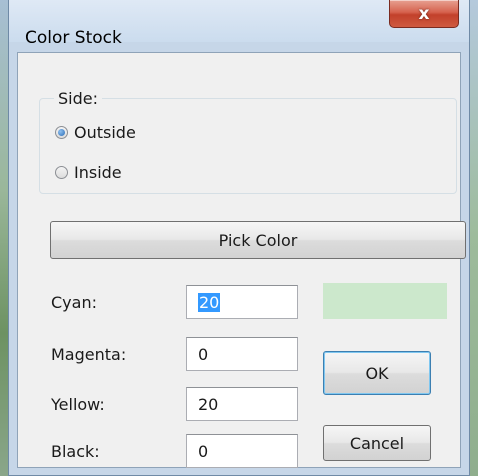 Image resolution: width=478 pixels, height=476 pixels. Describe the element at coordinates (242, 354) in the screenshot. I see `magenta-field: 0` at that location.